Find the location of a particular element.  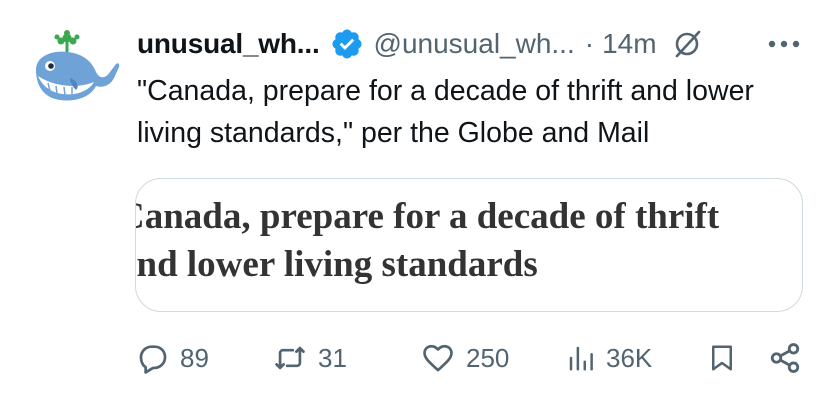

bookmark-icon is located at coordinates (722, 358).